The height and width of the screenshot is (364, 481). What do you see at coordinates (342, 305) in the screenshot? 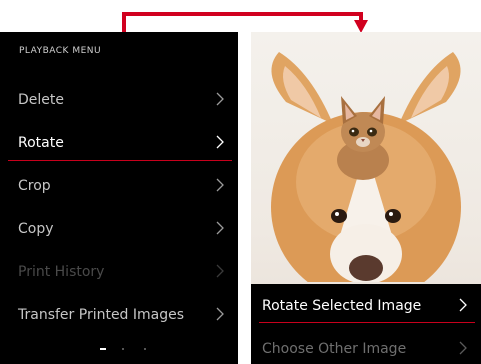
I see `submenu-item-label: Rotate Selected Image` at bounding box center [342, 305].